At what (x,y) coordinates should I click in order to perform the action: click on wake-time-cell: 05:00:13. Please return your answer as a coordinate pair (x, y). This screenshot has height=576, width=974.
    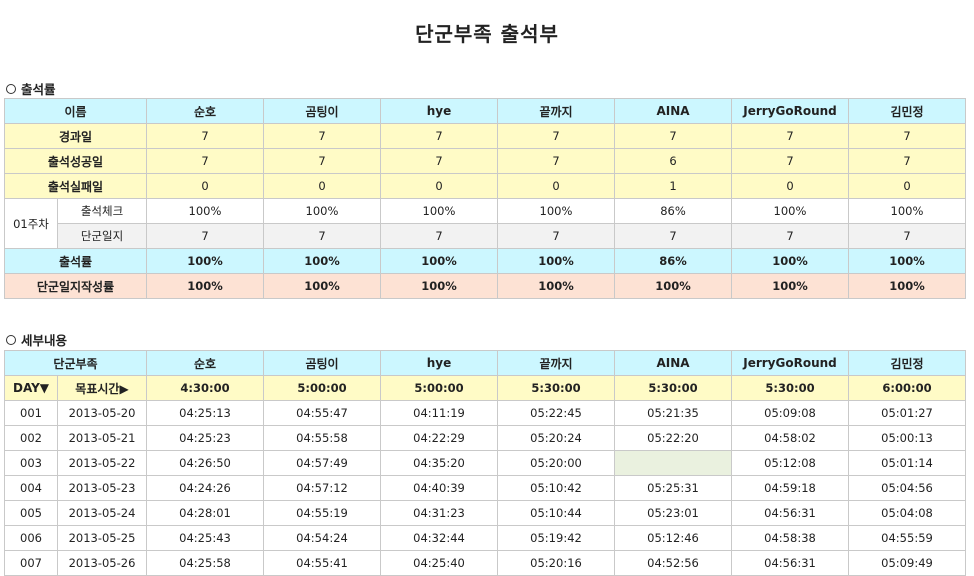
    Looking at the image, I should click on (907, 438).